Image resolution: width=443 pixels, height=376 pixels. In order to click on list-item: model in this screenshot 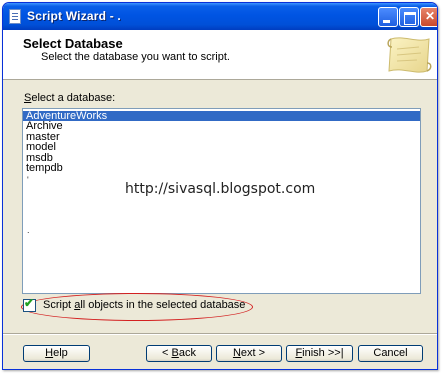, I will do `click(221, 146)`.